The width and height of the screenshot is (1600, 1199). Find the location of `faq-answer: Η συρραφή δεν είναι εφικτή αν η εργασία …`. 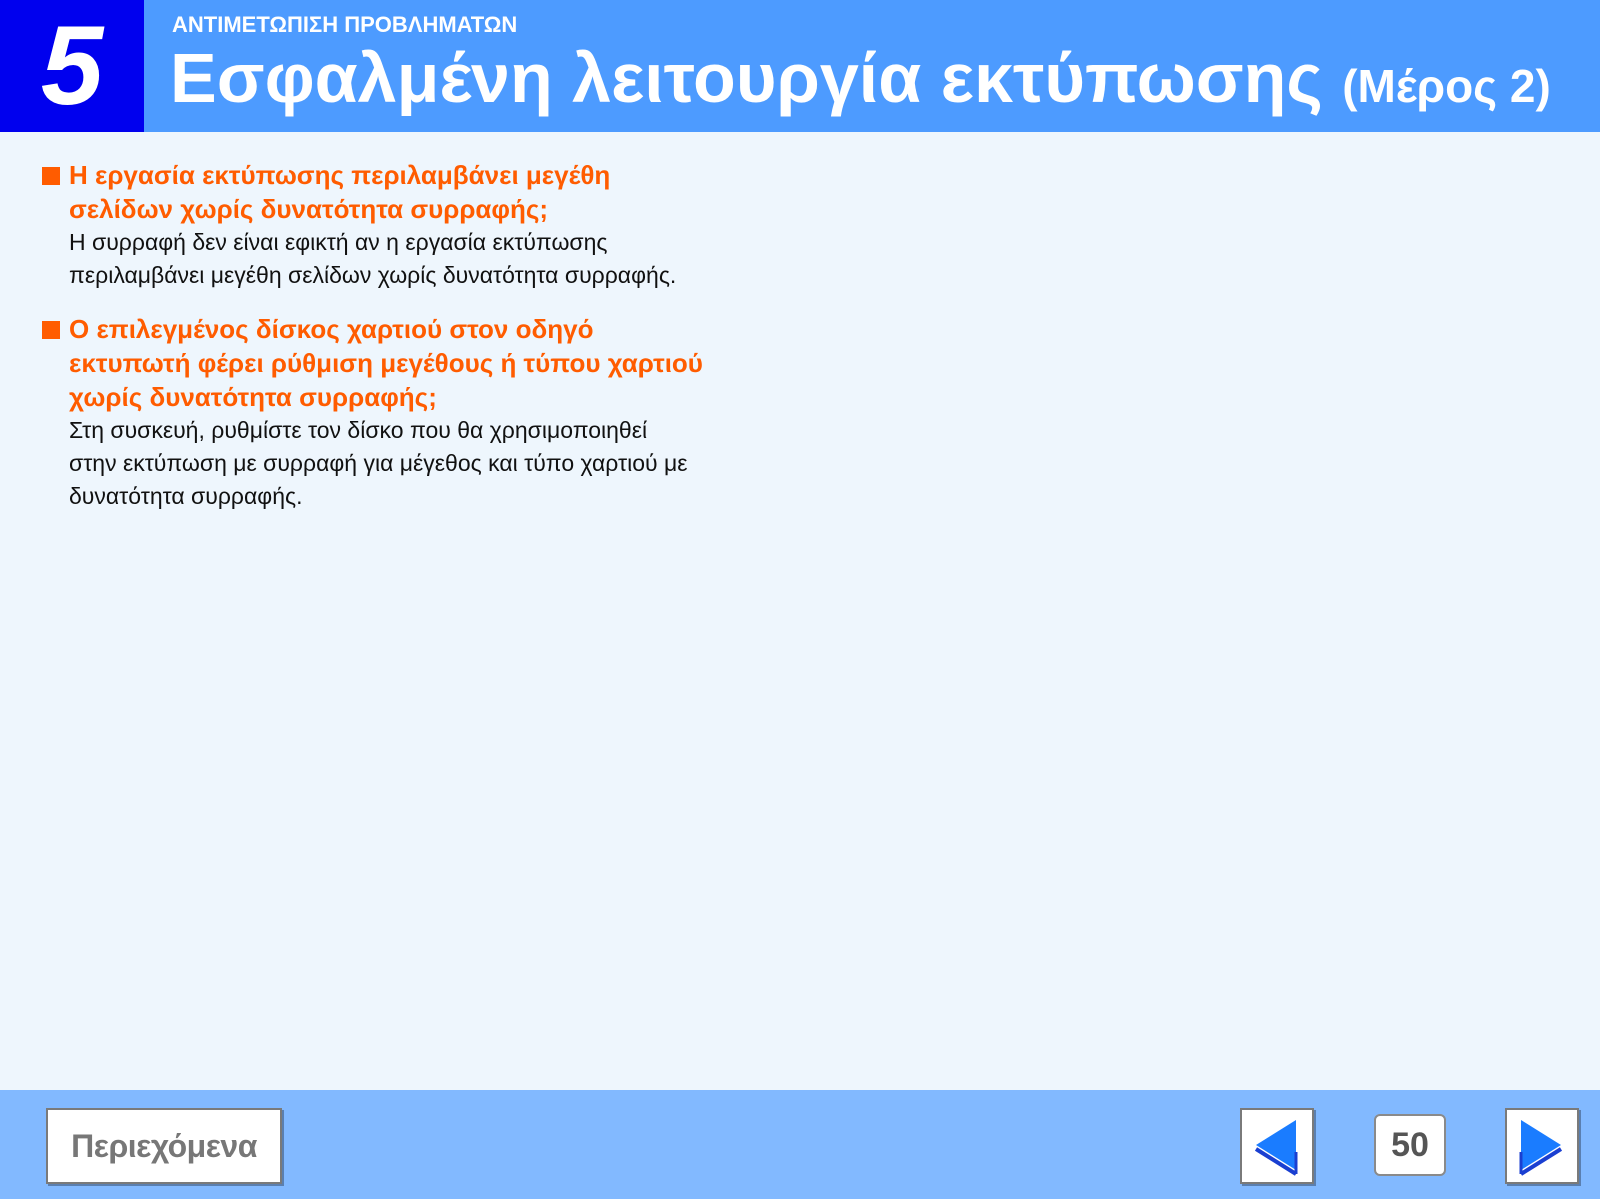

faq-answer: Η συρραφή δεν είναι εφικτή αν η εργασία … is located at coordinates (373, 258).